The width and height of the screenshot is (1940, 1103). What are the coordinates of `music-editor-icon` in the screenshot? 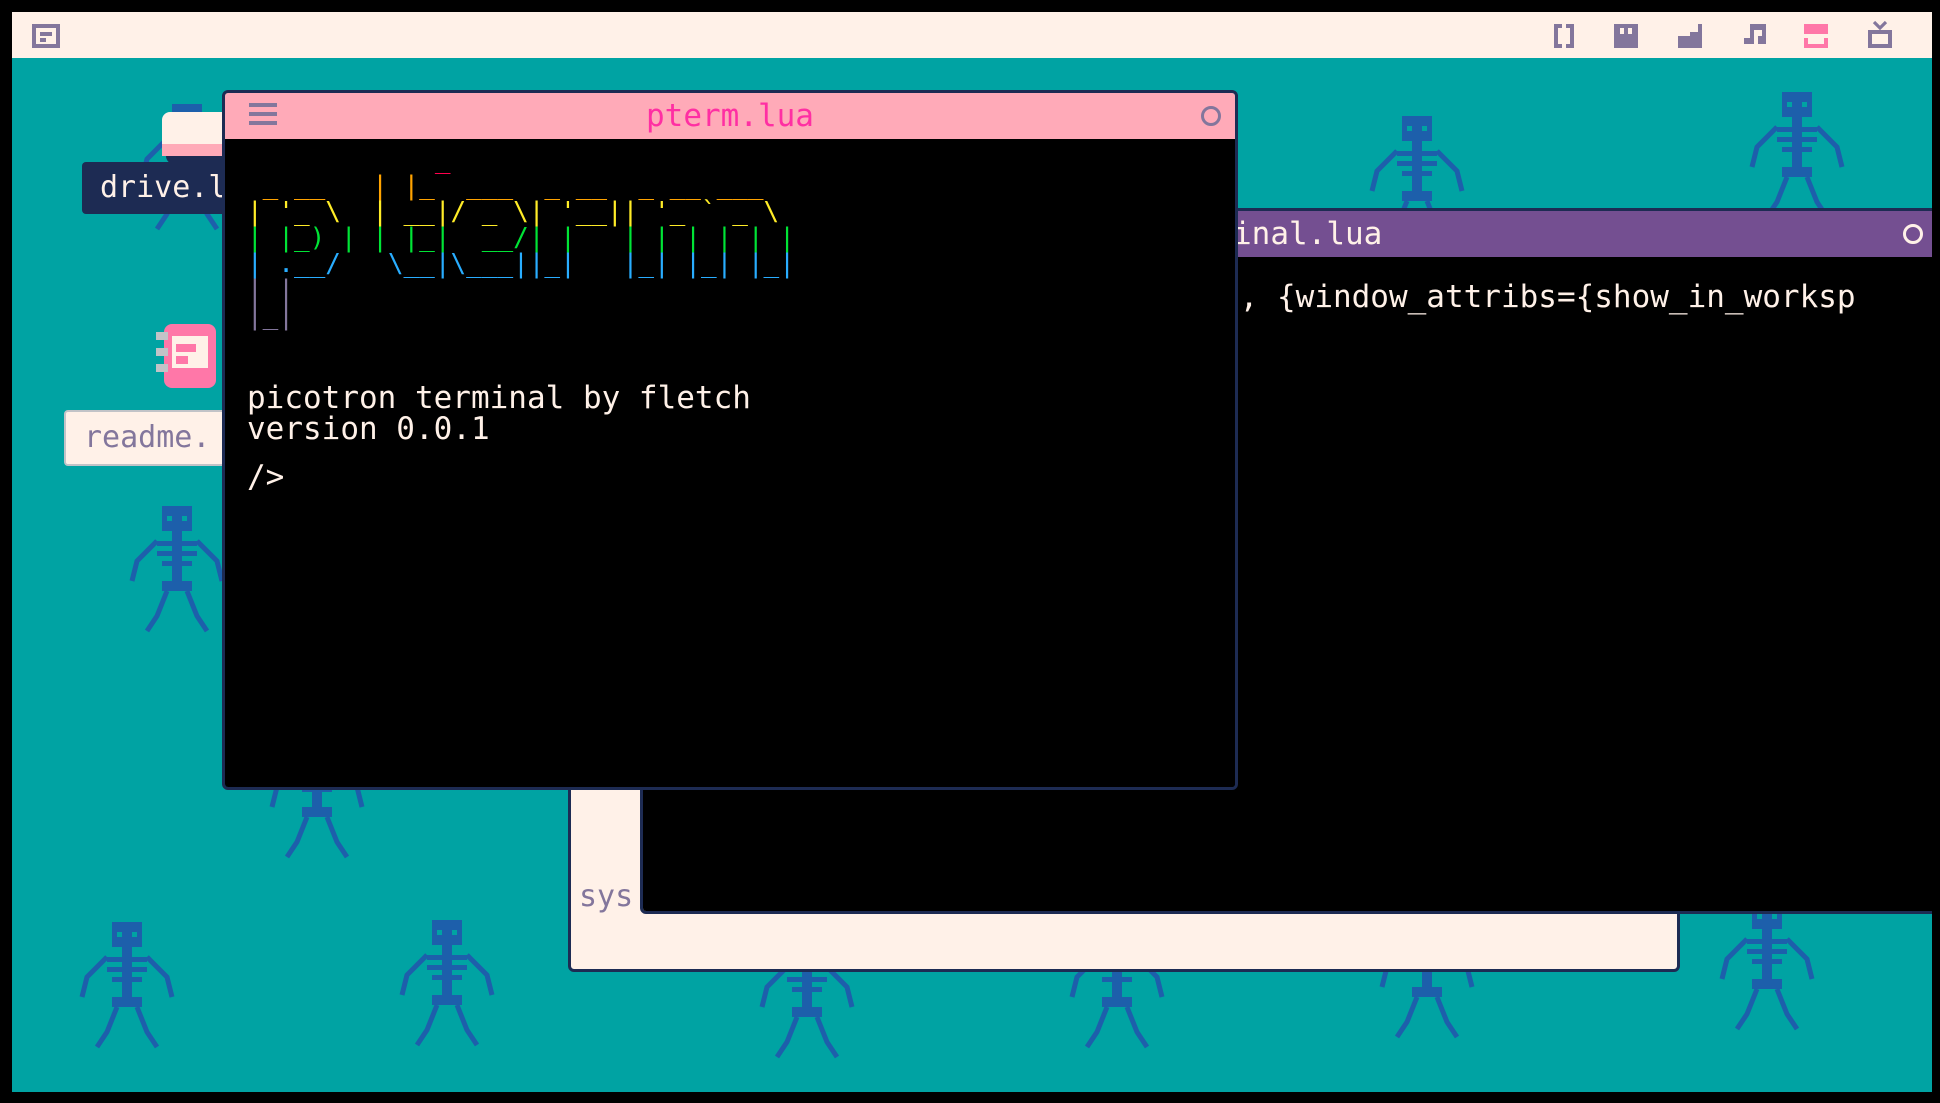 It's located at (1754, 36).